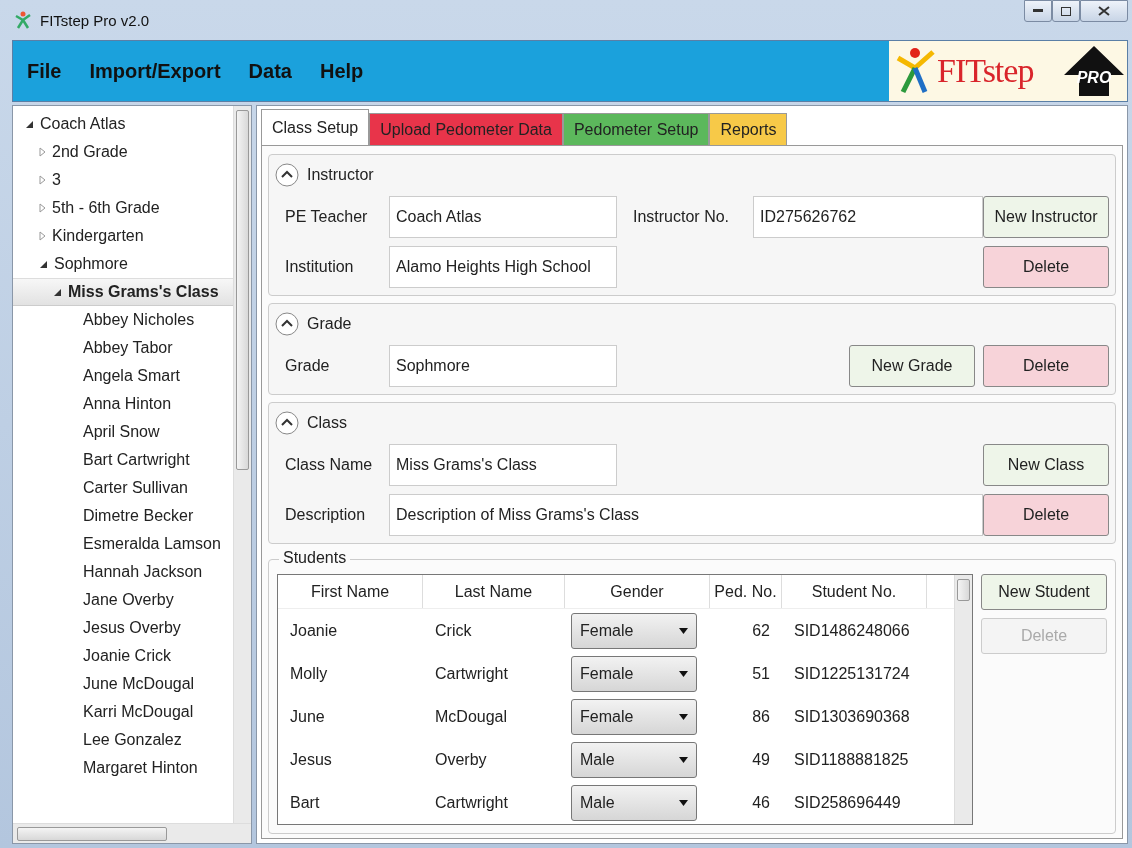 This screenshot has height=848, width=1132. Describe the element at coordinates (305, 802) in the screenshot. I see `table-cell-text: Bart` at that location.